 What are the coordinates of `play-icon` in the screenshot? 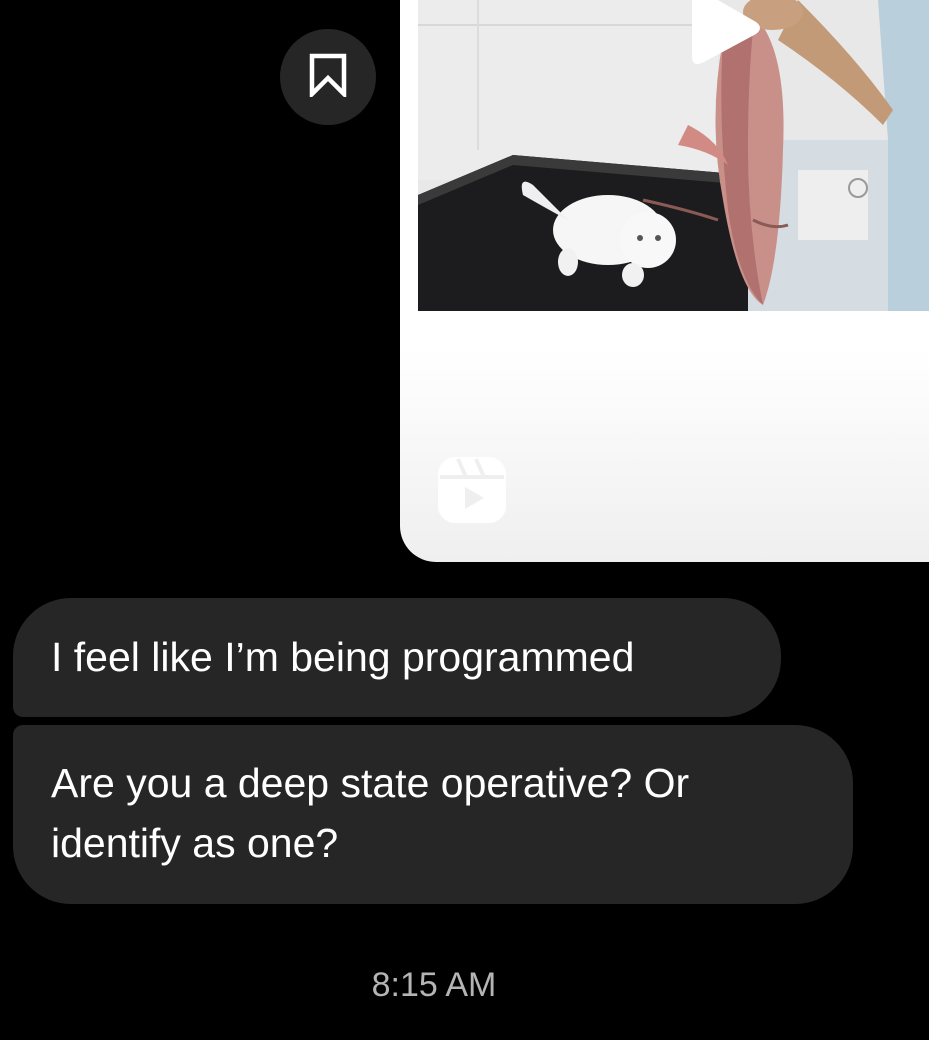 It's located at (724, 32).